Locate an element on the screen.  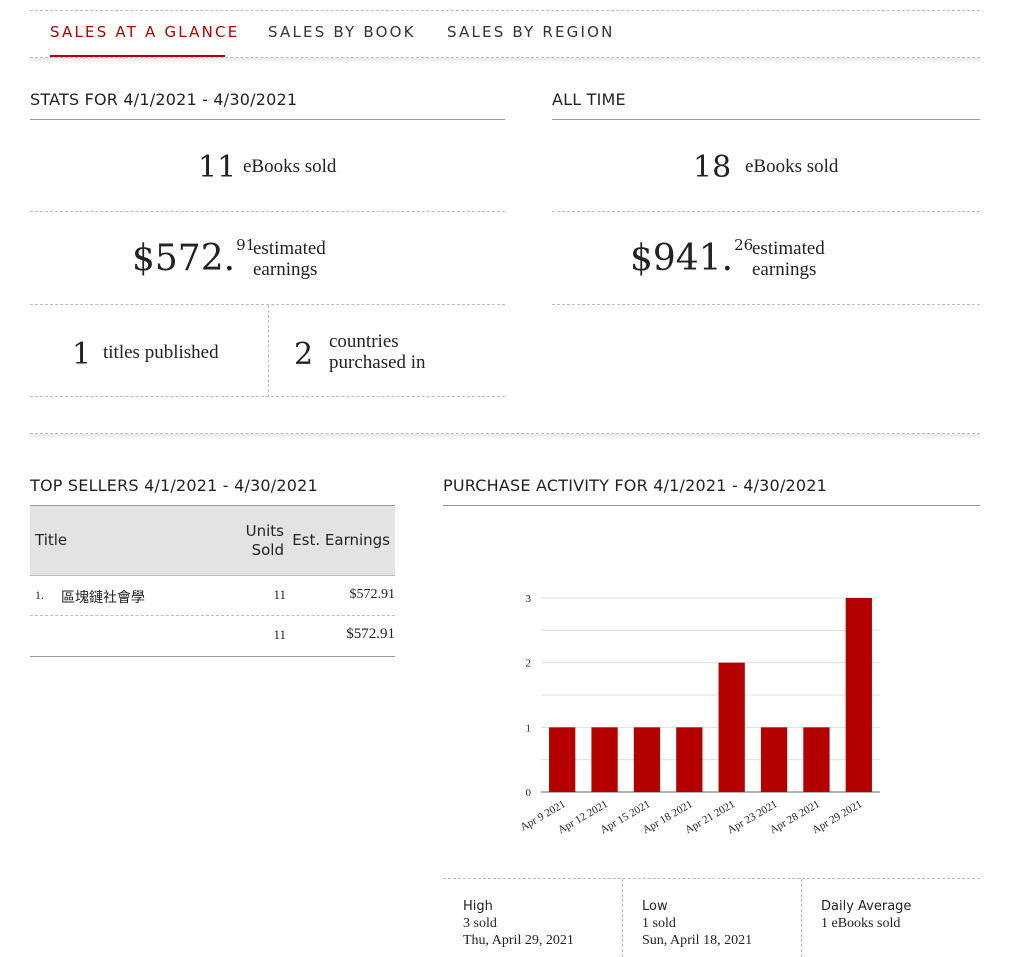
all-time-earnings-dollars: $941. is located at coordinates (682, 258).